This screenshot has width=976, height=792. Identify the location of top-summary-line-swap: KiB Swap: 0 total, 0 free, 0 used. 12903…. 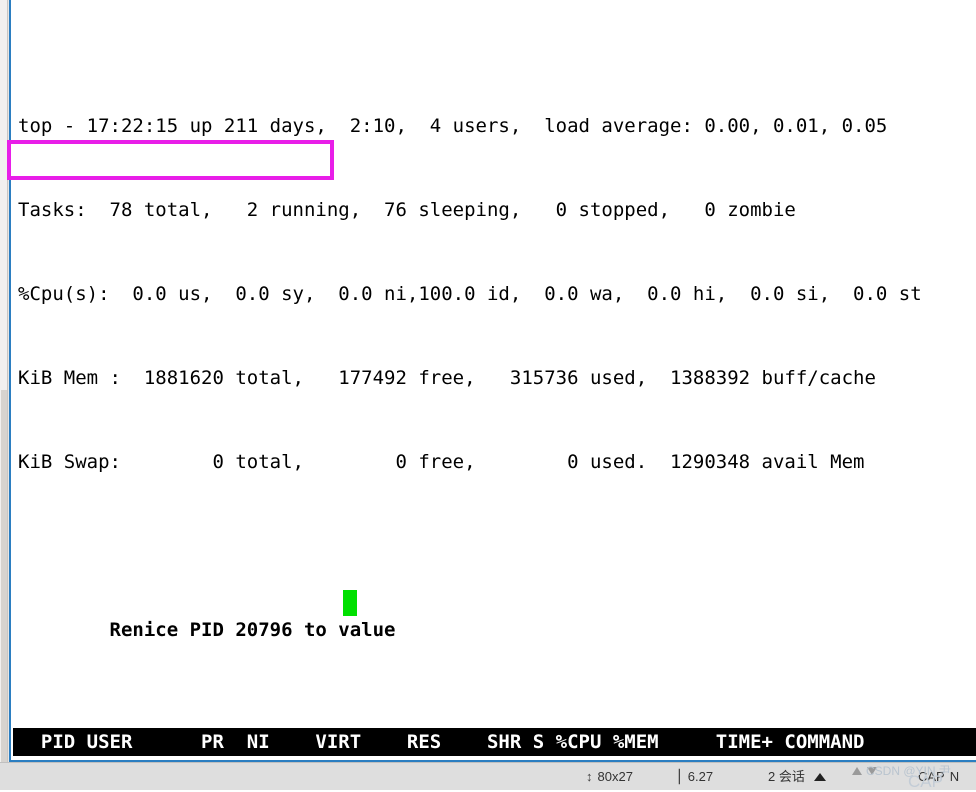
(441, 462).